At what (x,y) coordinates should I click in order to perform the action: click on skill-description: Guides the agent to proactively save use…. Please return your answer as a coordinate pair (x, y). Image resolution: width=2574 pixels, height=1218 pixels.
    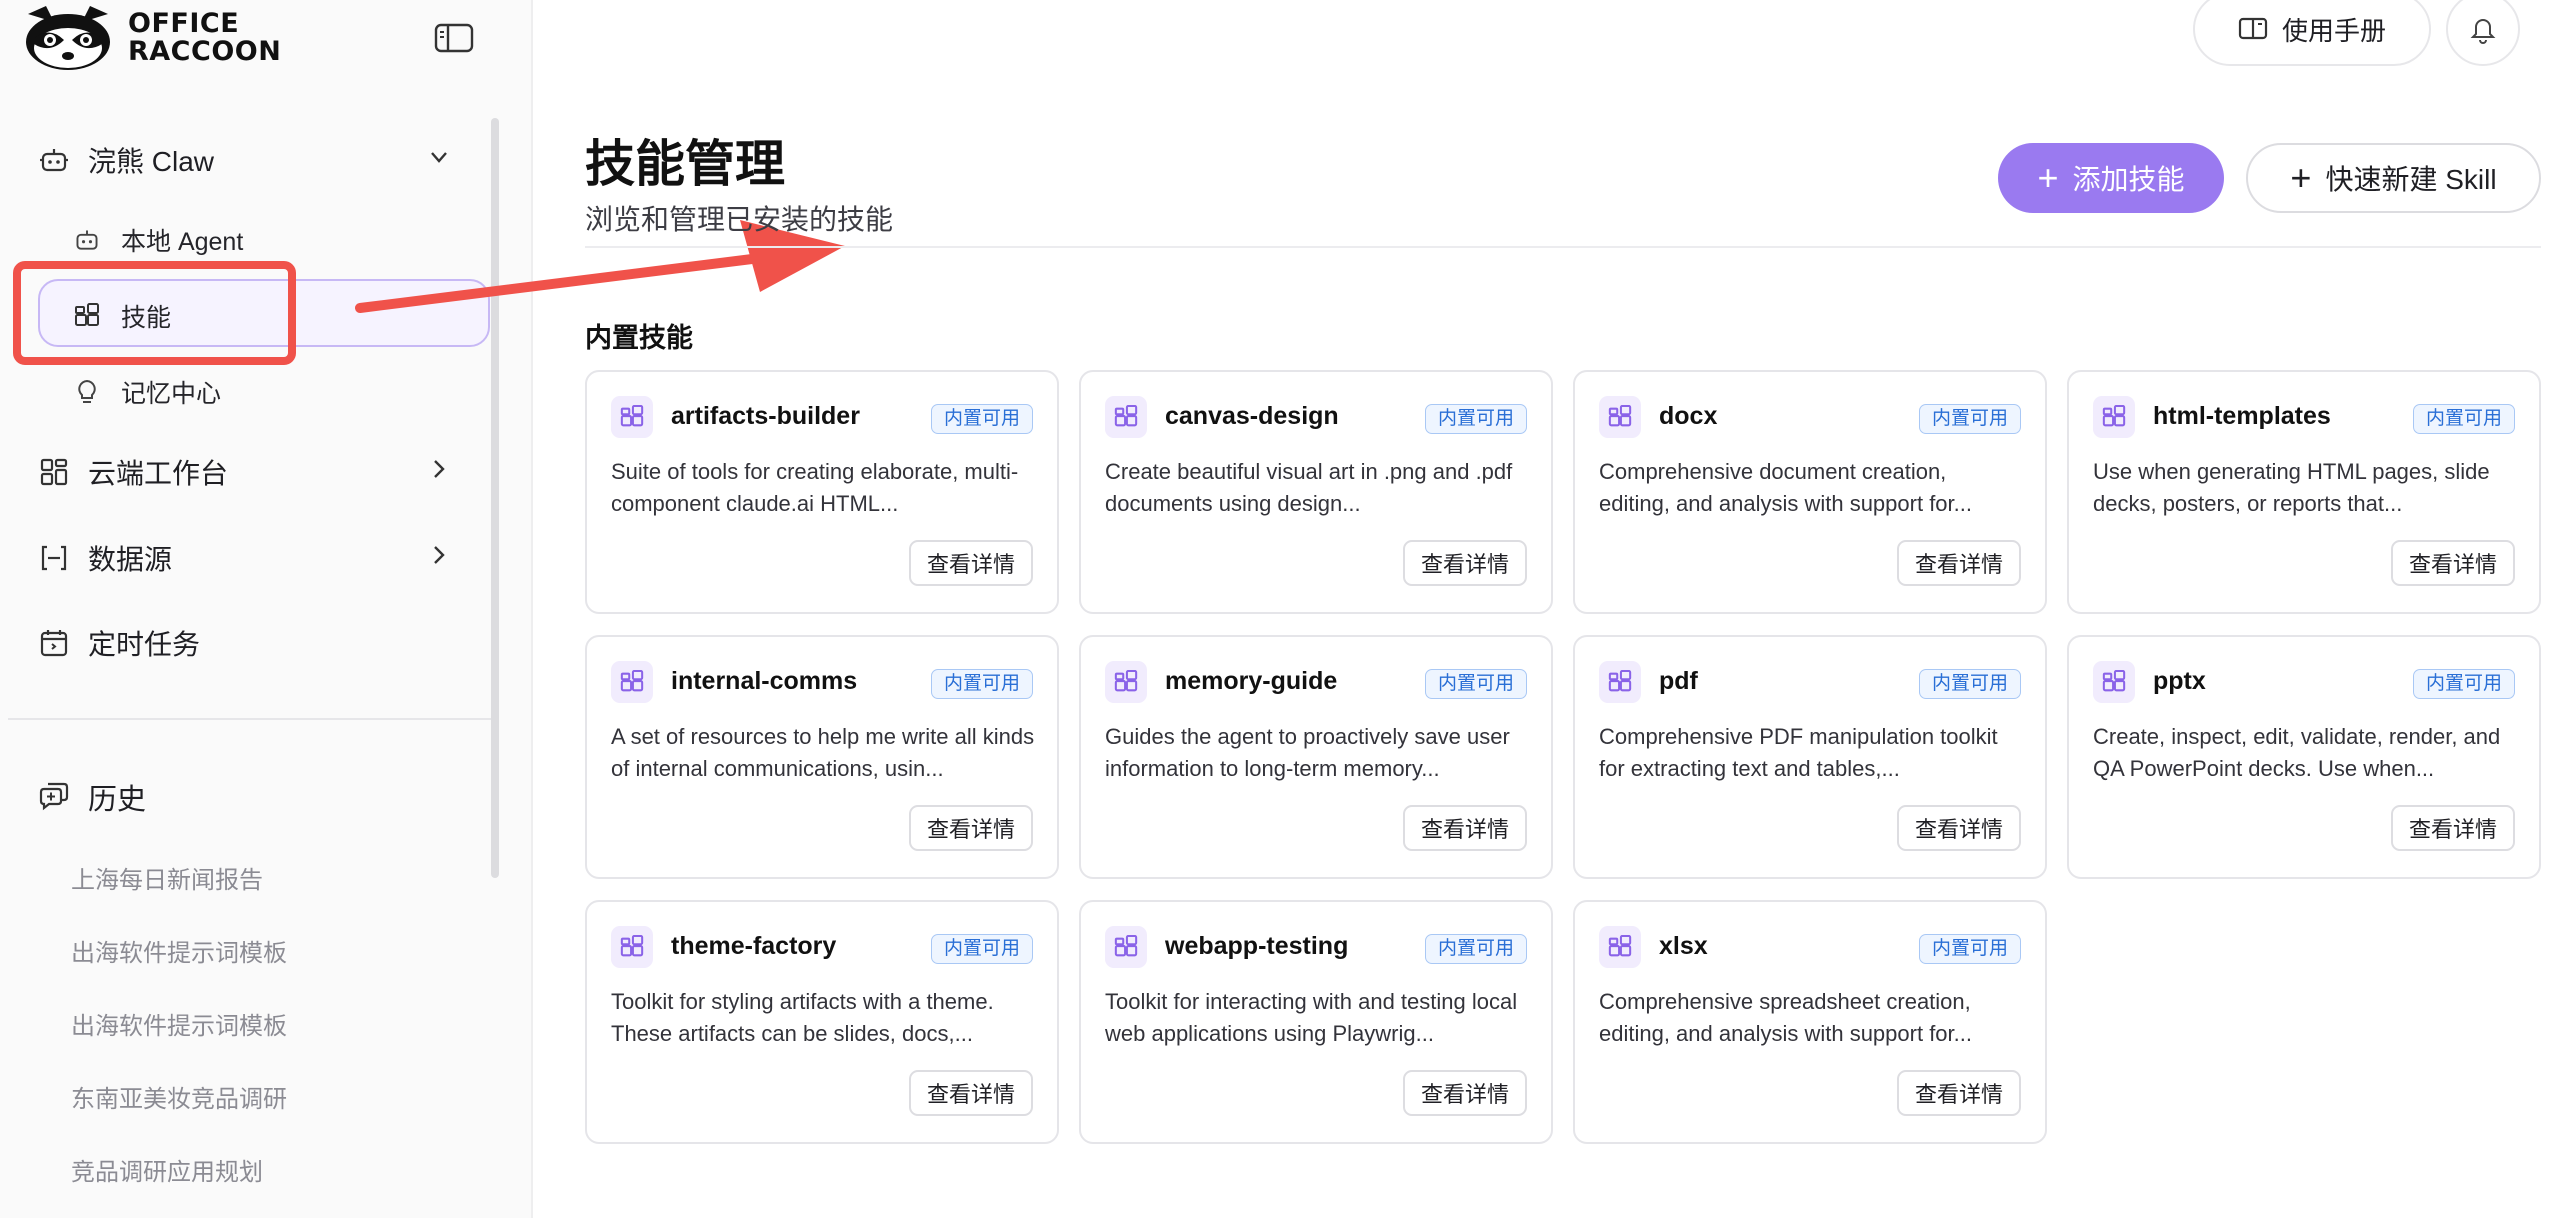
    Looking at the image, I should click on (1307, 752).